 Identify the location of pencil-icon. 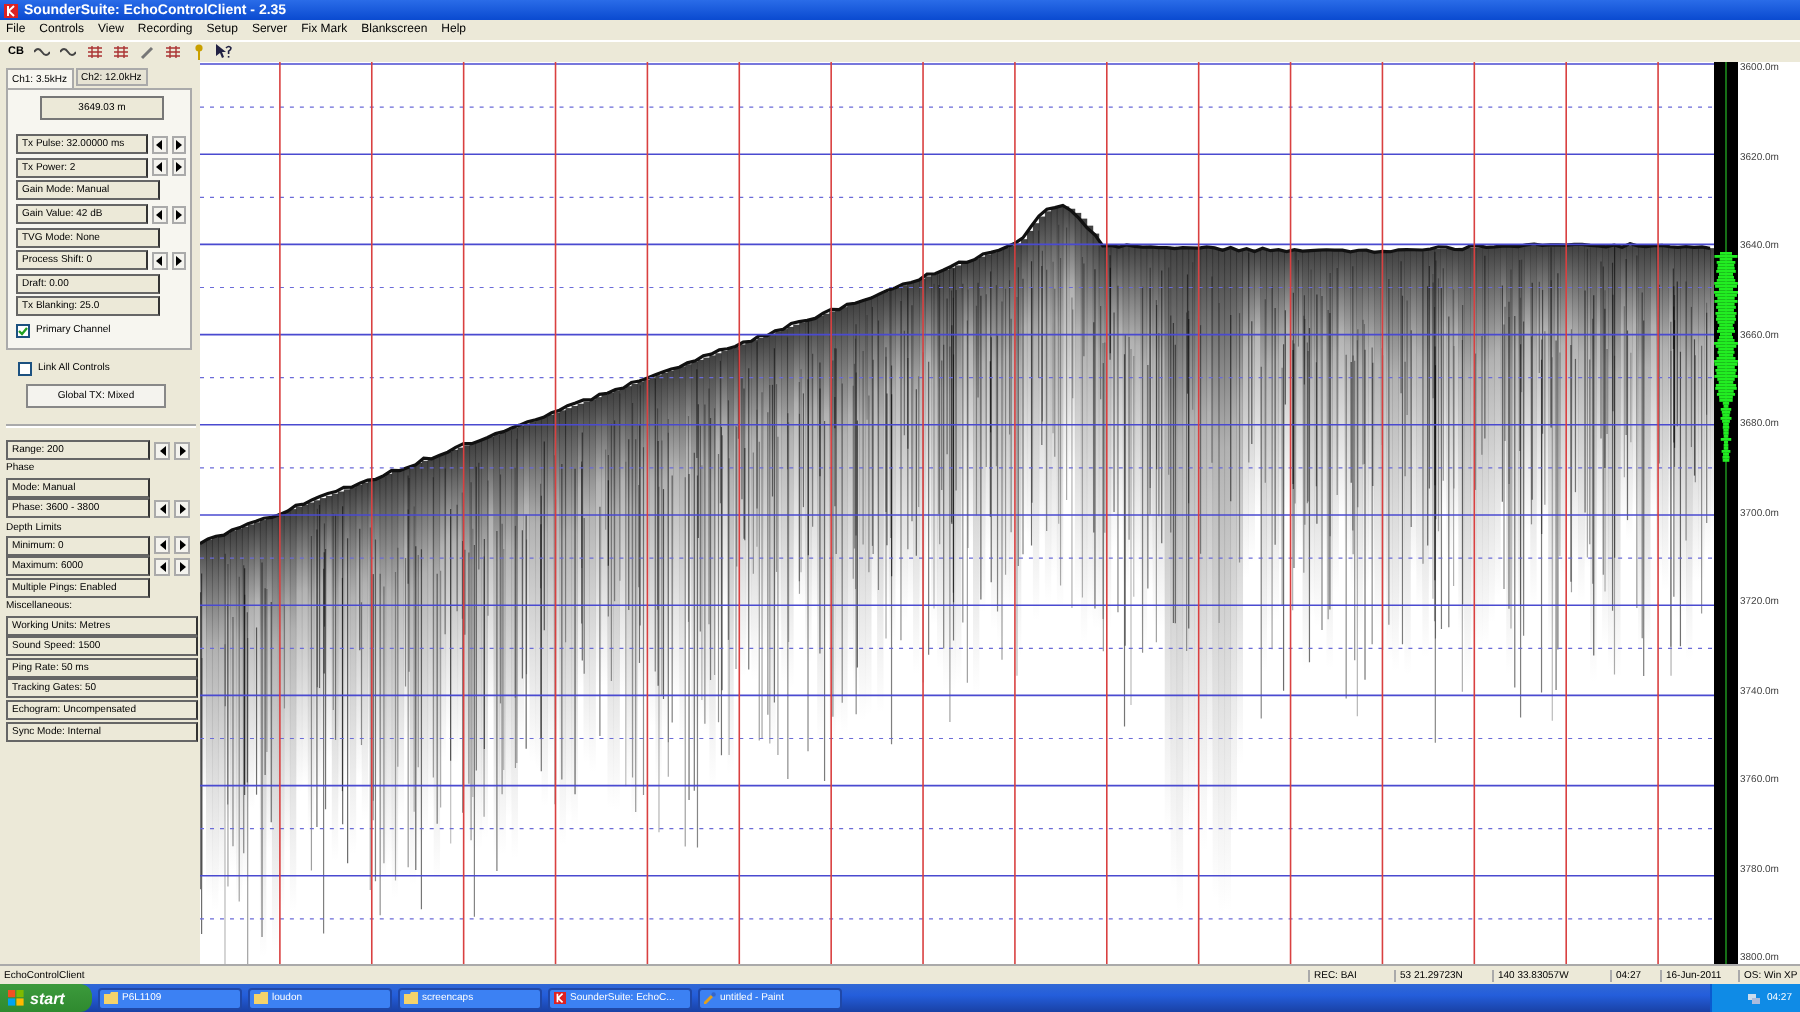
(146, 52).